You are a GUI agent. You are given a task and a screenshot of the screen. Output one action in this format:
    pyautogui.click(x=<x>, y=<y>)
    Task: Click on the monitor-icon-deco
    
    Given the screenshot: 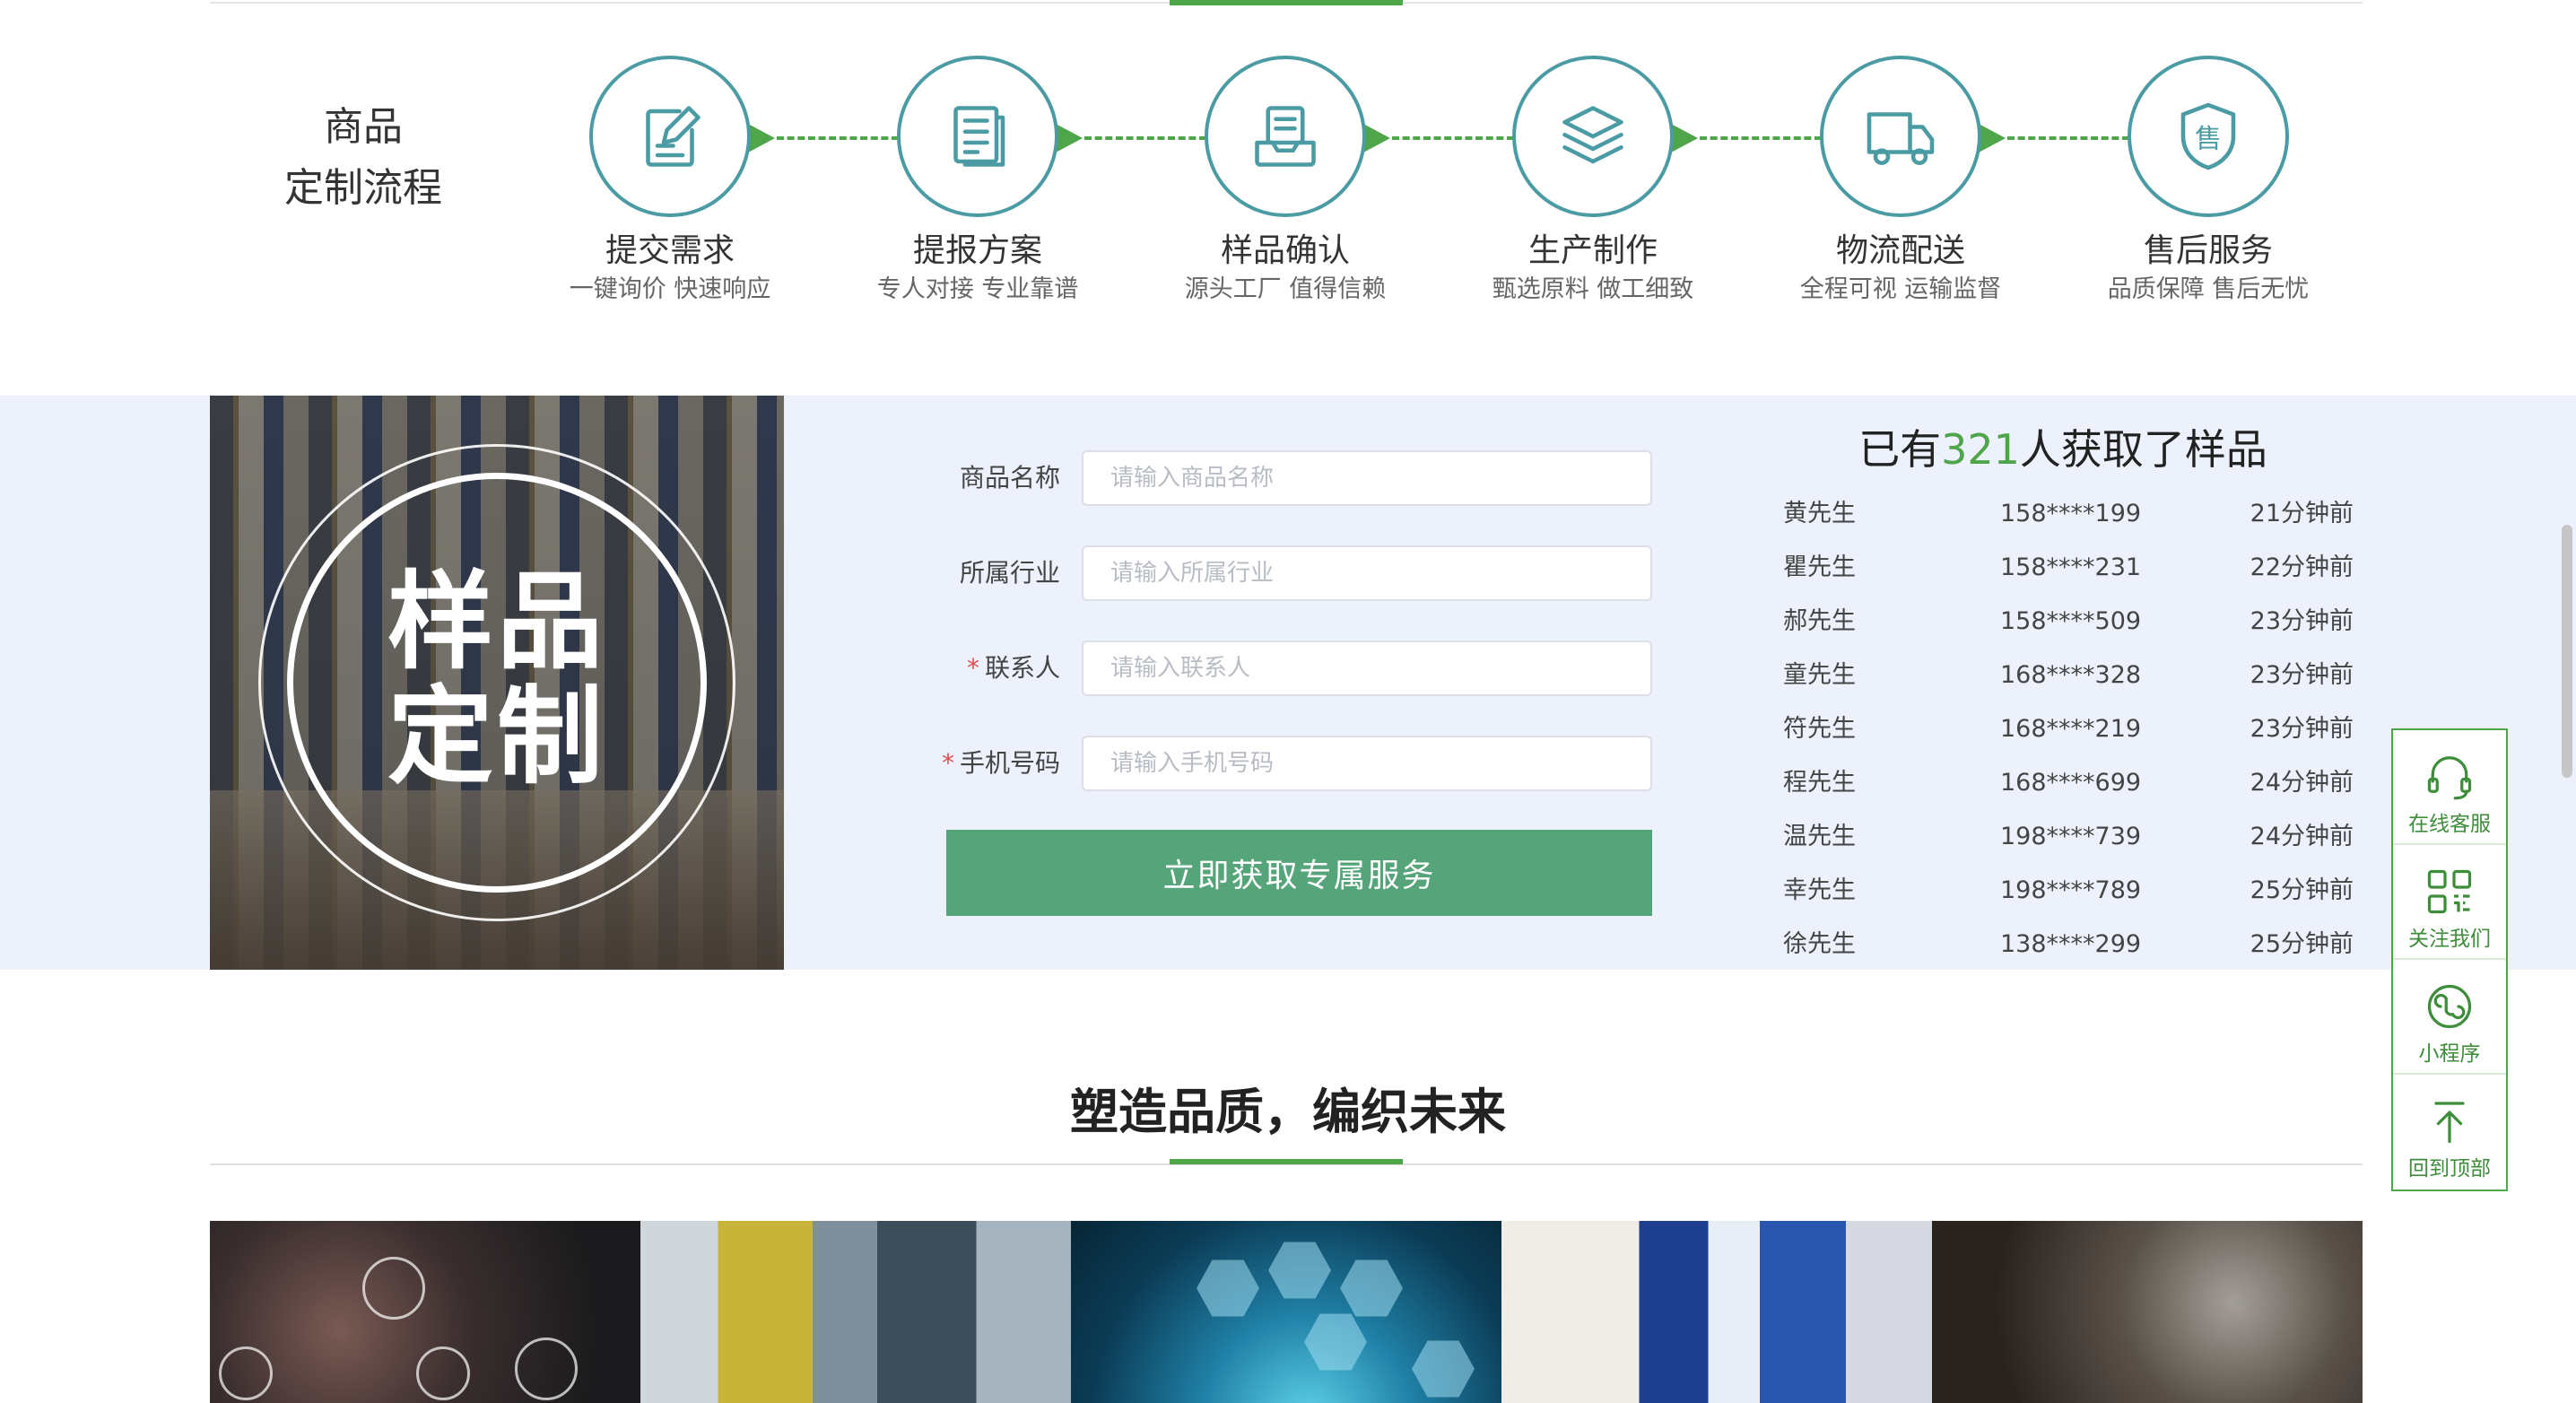 What is the action you would take?
    pyautogui.click(x=546, y=1369)
    